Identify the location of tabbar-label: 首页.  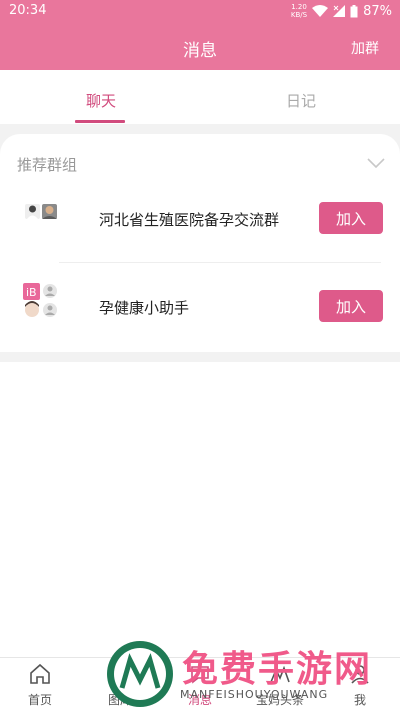
(39, 700).